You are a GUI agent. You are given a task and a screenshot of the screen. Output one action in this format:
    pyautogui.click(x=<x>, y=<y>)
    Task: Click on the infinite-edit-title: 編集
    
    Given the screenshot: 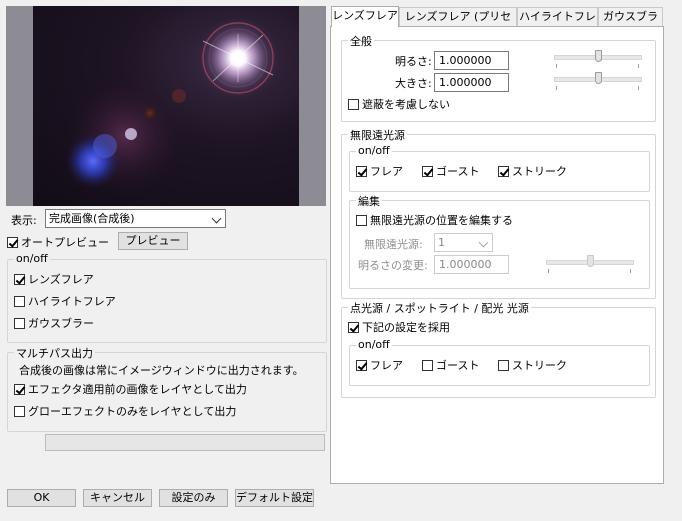 What is the action you would take?
    pyautogui.click(x=369, y=201)
    